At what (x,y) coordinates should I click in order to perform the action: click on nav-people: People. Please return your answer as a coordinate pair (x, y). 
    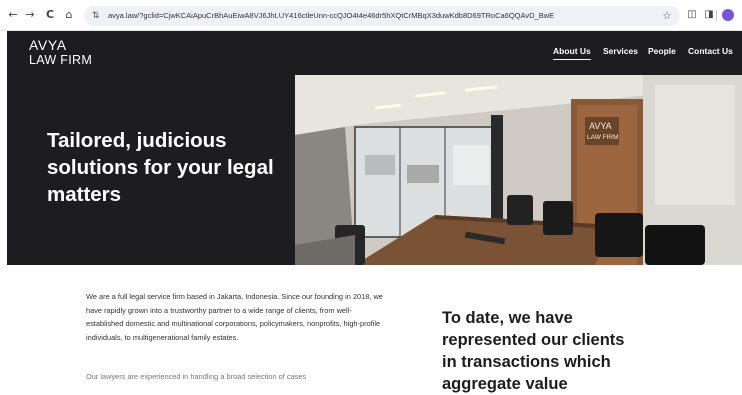
    Looking at the image, I should click on (662, 51).